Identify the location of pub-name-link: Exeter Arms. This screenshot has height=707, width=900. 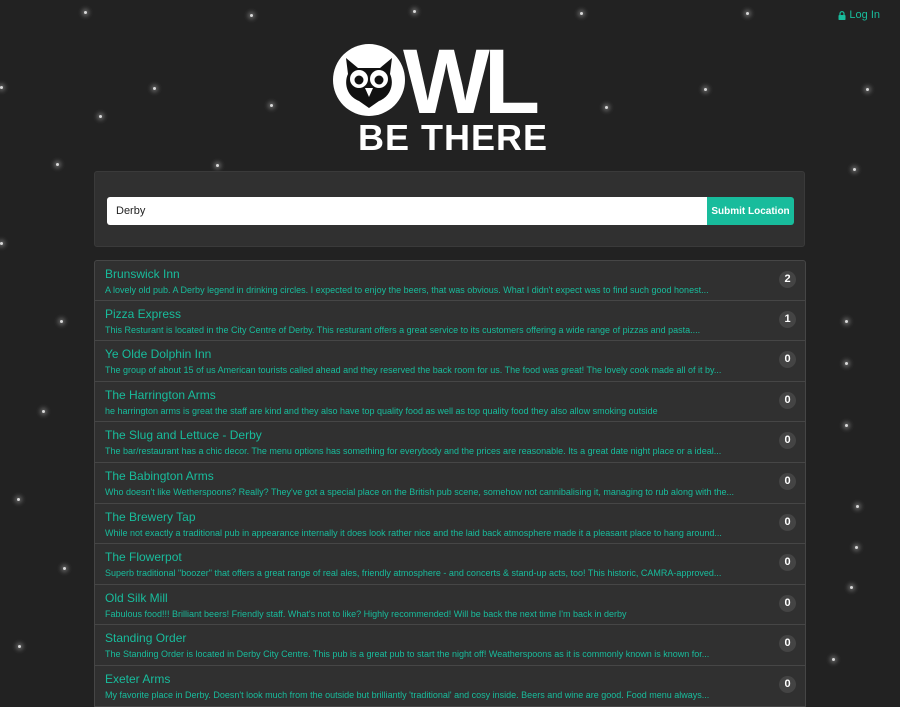
(435, 679).